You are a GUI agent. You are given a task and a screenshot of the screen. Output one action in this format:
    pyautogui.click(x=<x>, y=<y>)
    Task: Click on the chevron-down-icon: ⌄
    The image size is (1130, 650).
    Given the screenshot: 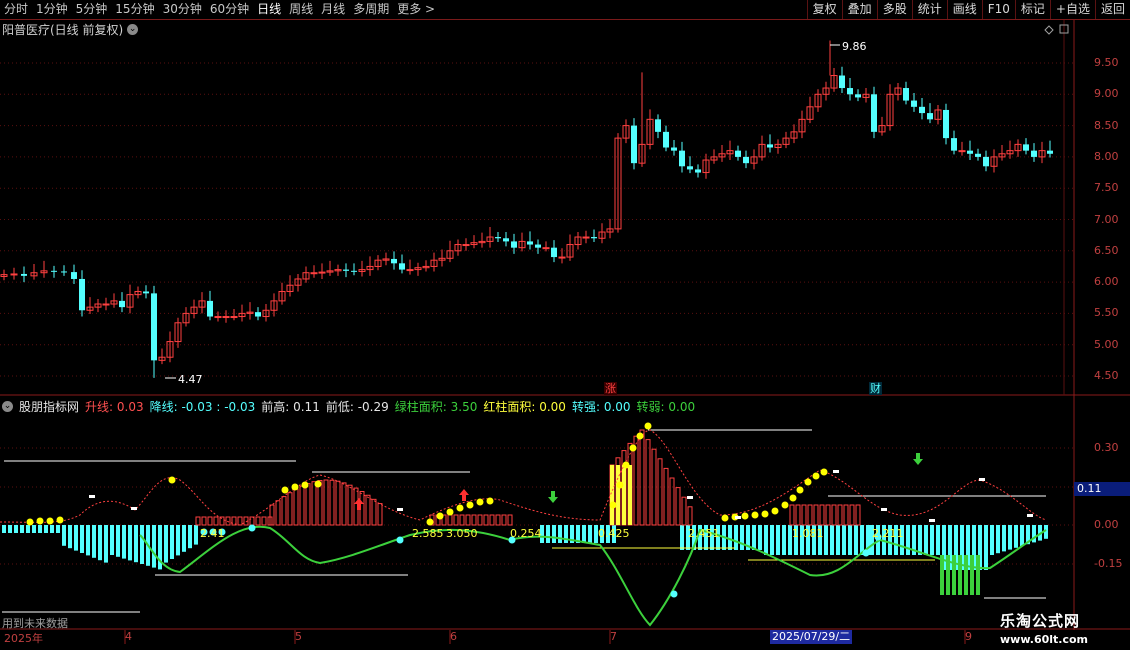 What is the action you would take?
    pyautogui.click(x=7, y=406)
    